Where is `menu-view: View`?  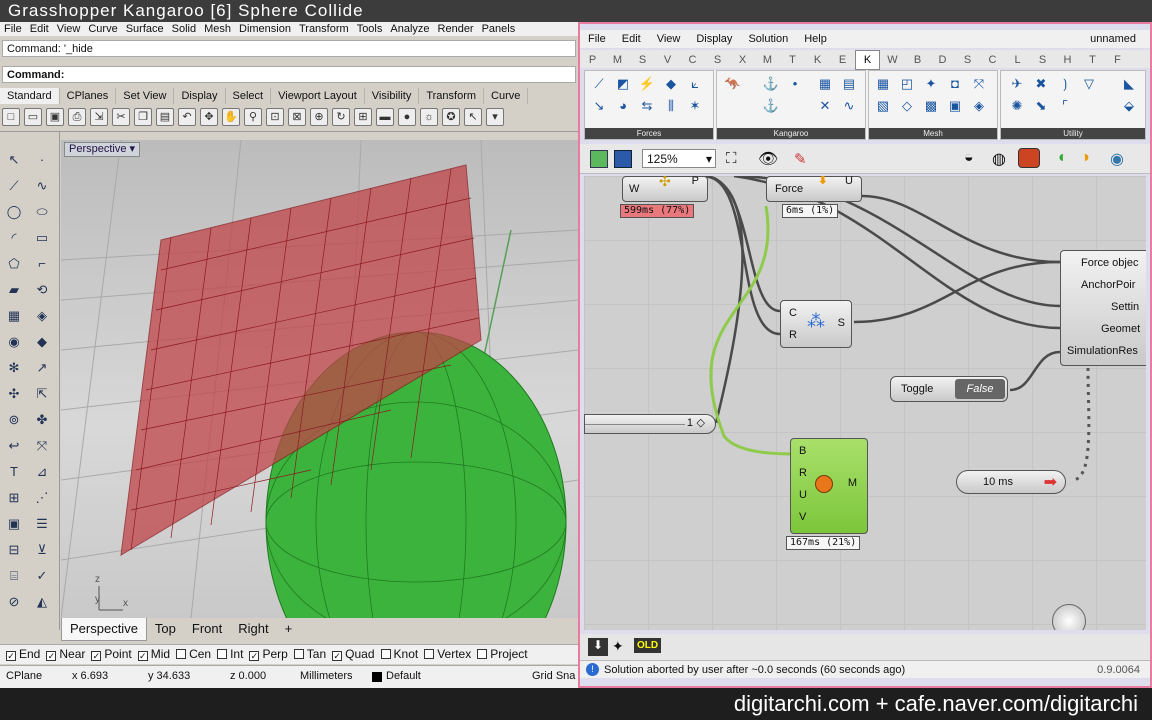 menu-view: View is located at coordinates (69, 29).